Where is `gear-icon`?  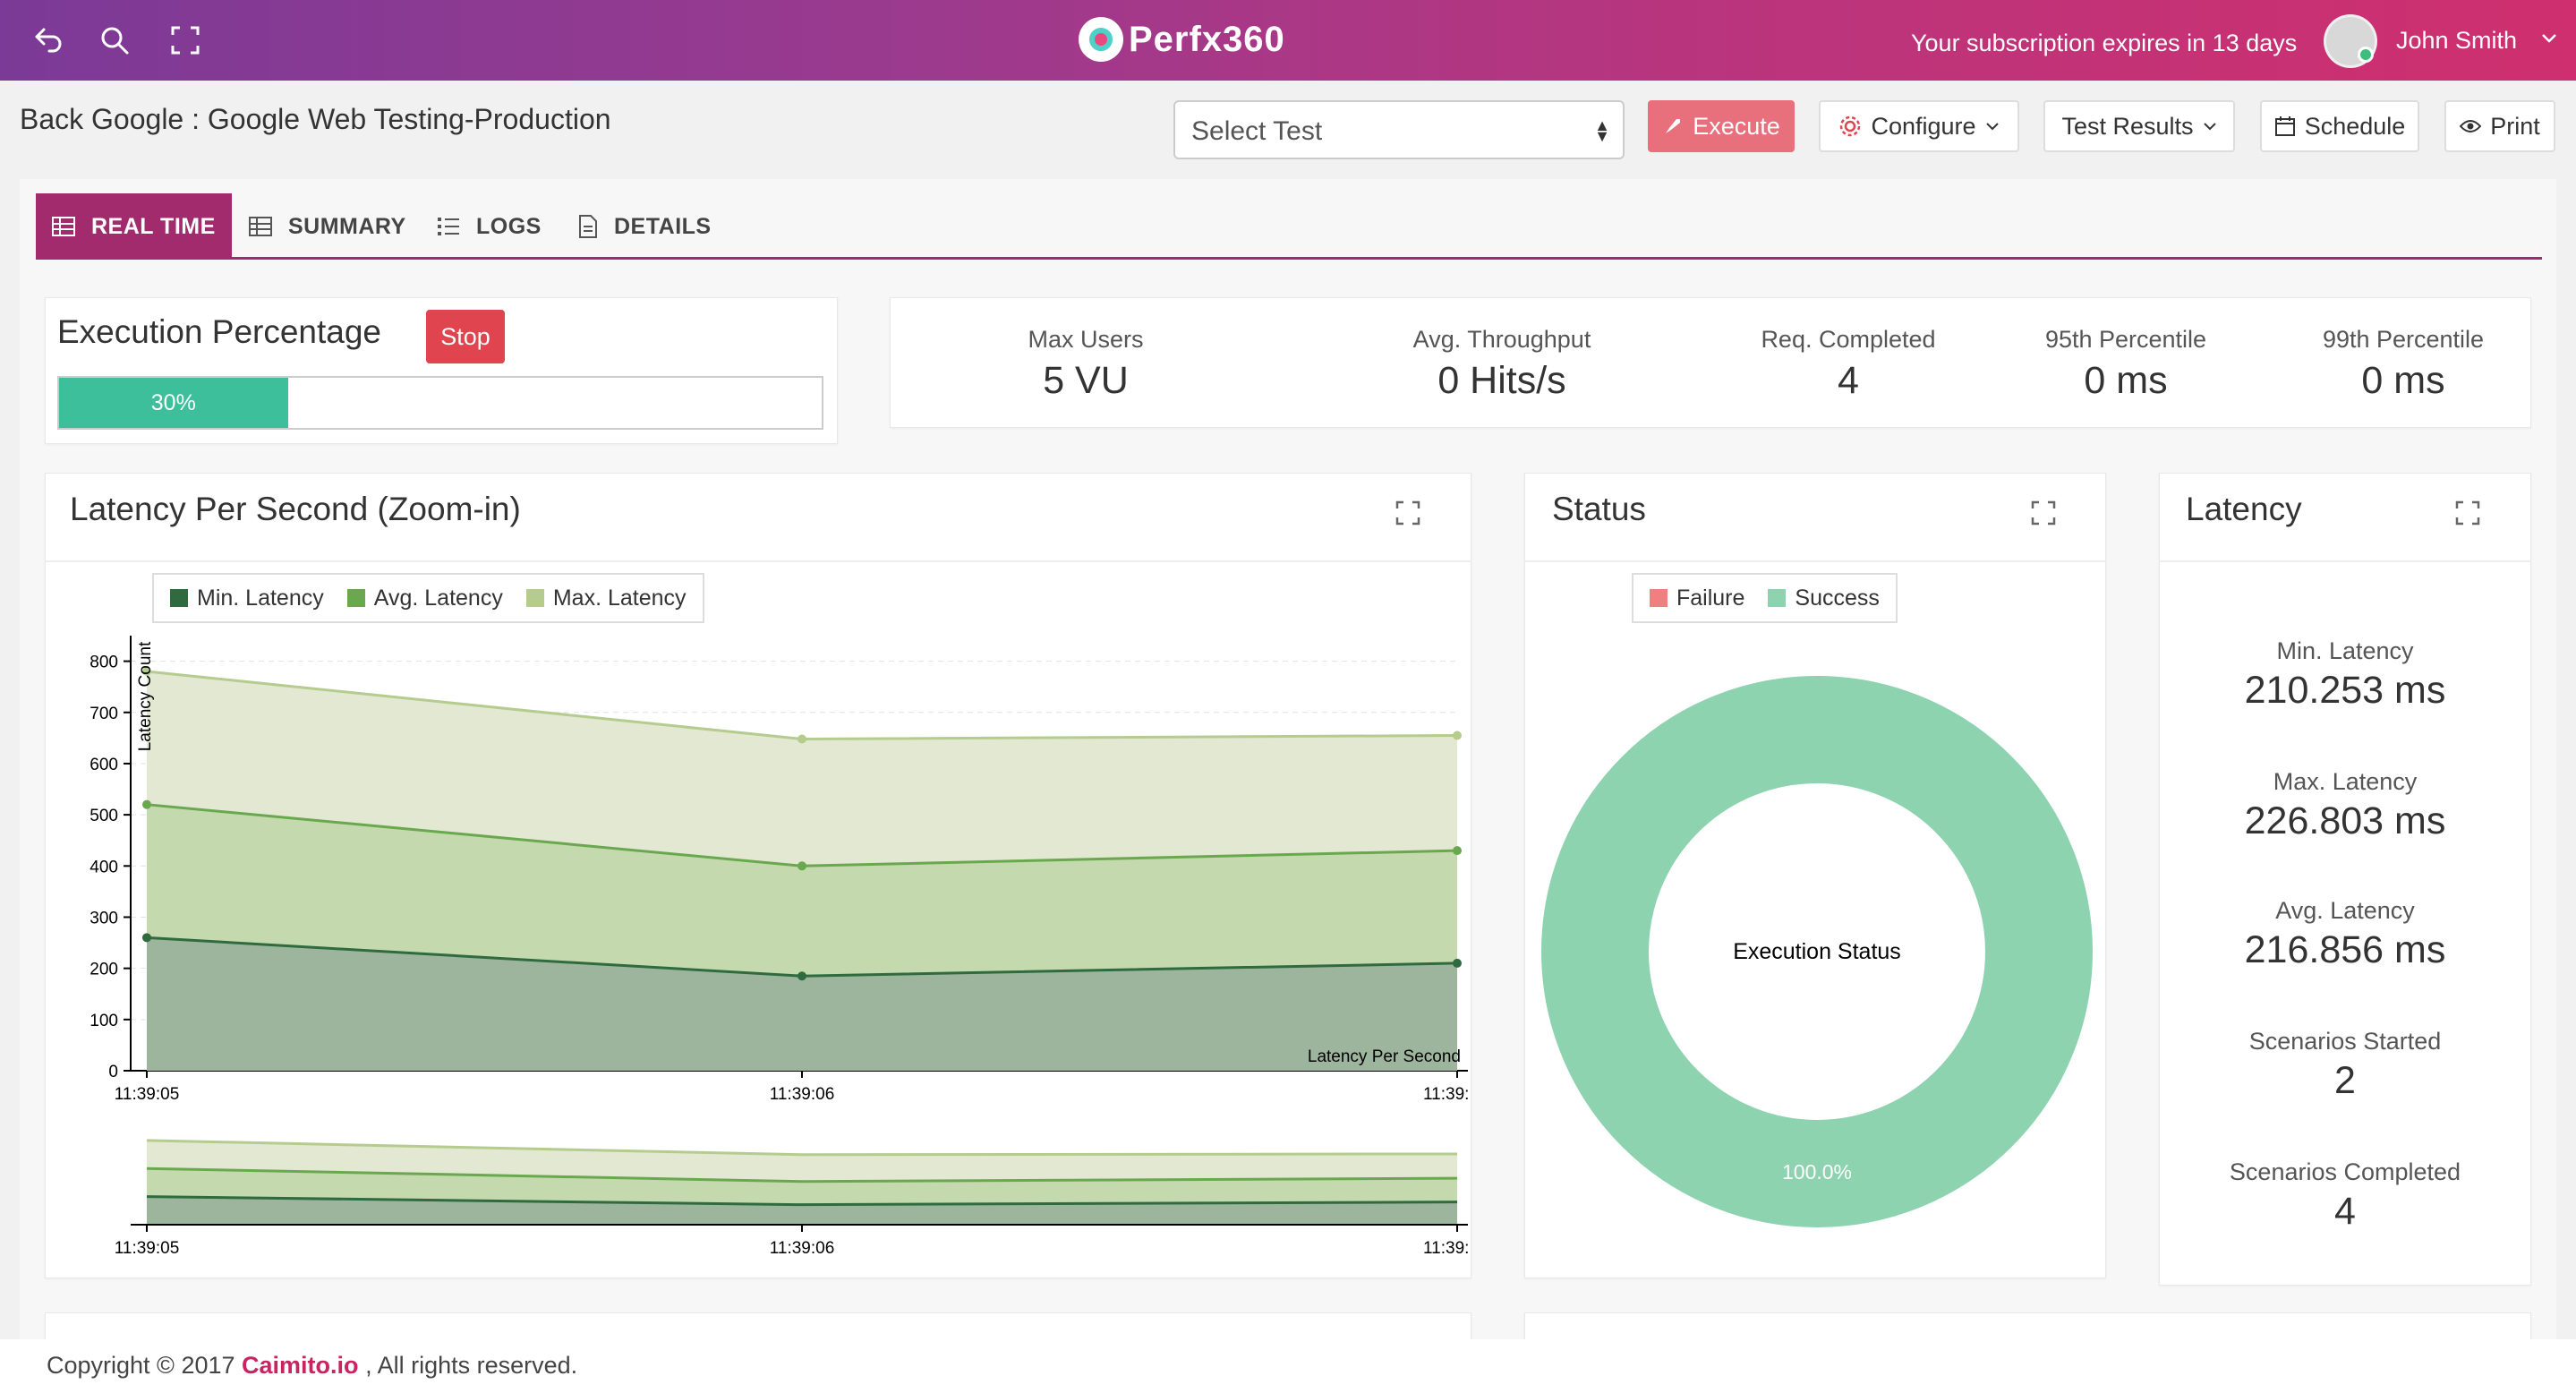 gear-icon is located at coordinates (1850, 126).